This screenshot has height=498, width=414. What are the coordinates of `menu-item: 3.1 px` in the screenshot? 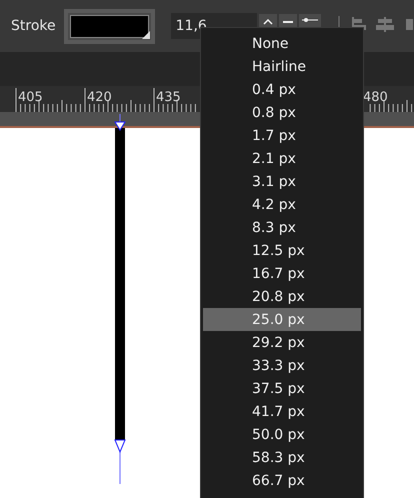 It's located at (282, 181).